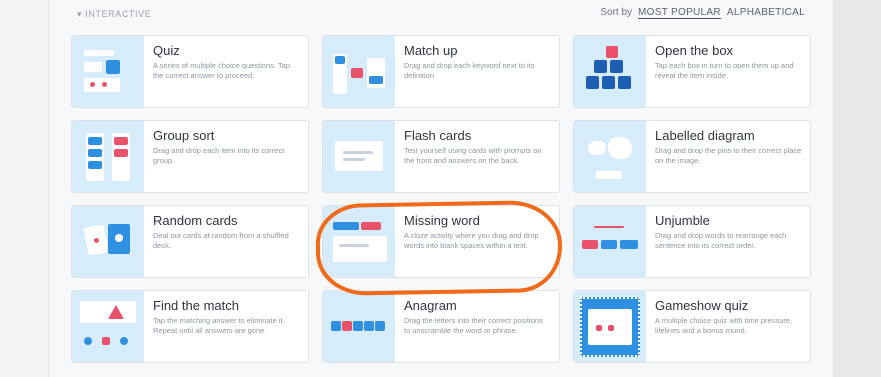 This screenshot has width=881, height=377. What do you see at coordinates (24, 188) in the screenshot?
I see `left-gutter` at bounding box center [24, 188].